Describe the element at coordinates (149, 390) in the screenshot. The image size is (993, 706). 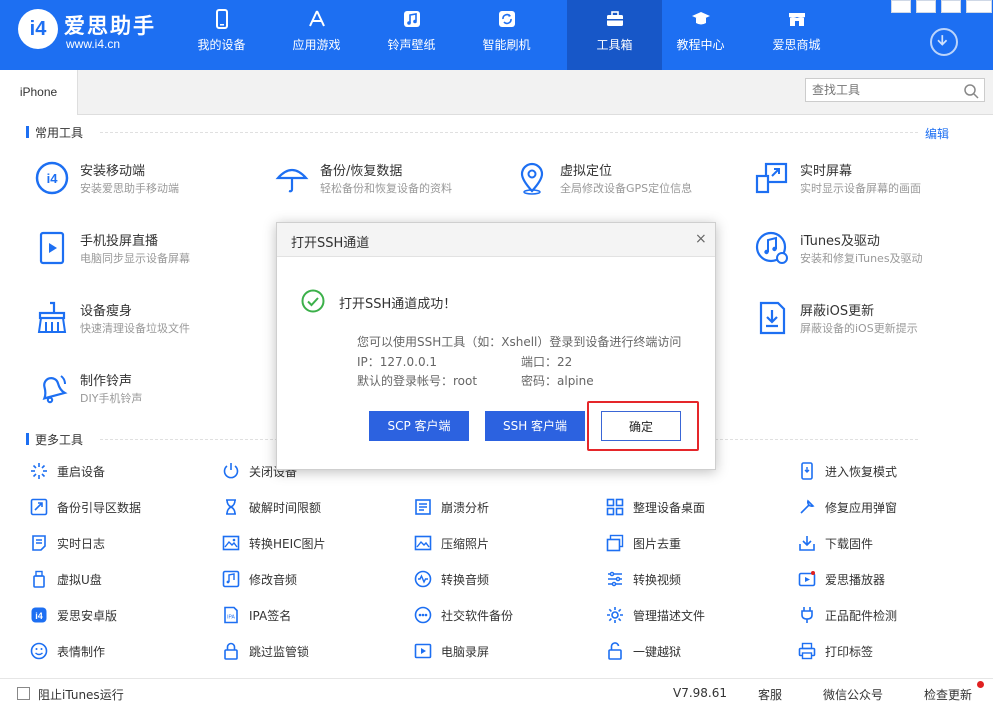
I see `tool-make-ringtone: 制作铃声 DIY手机铃声` at that location.